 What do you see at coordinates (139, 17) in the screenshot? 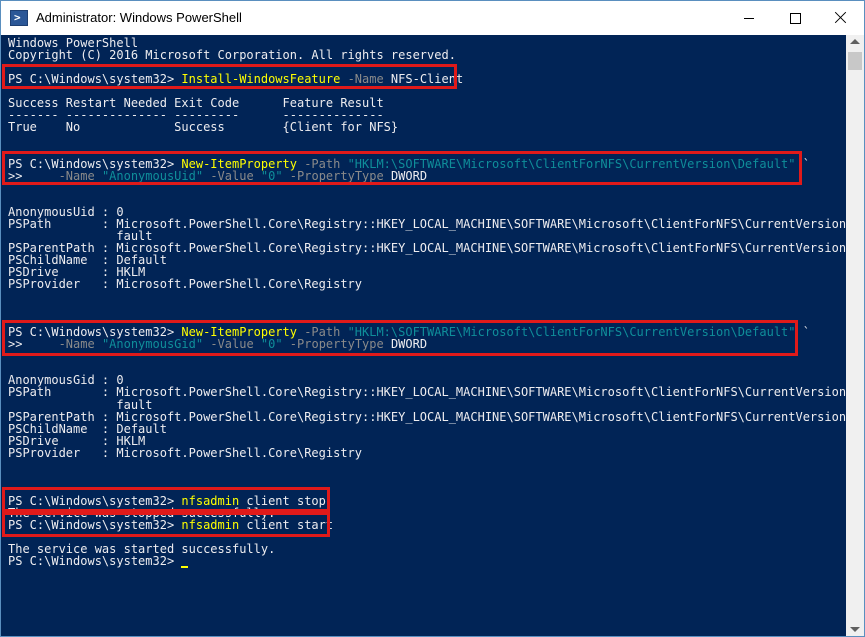
I see `window-title: Administrator: Windows PowerShell` at bounding box center [139, 17].